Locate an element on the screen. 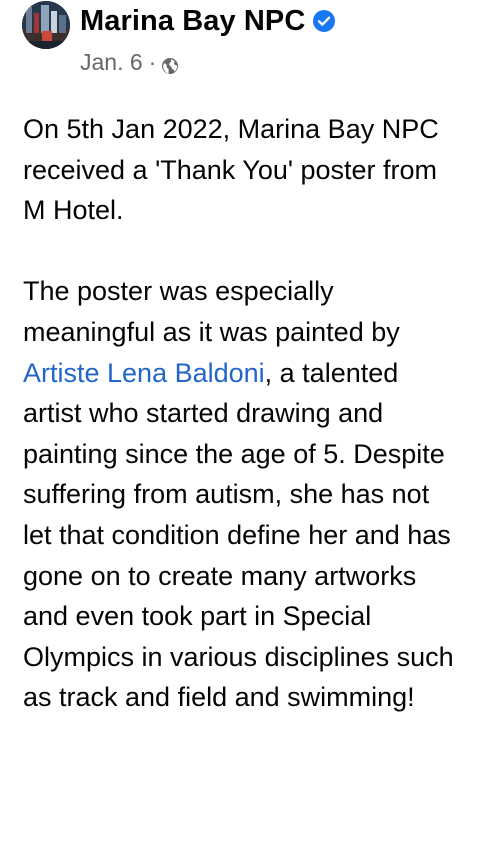  verified-badge-icon is located at coordinates (324, 21).